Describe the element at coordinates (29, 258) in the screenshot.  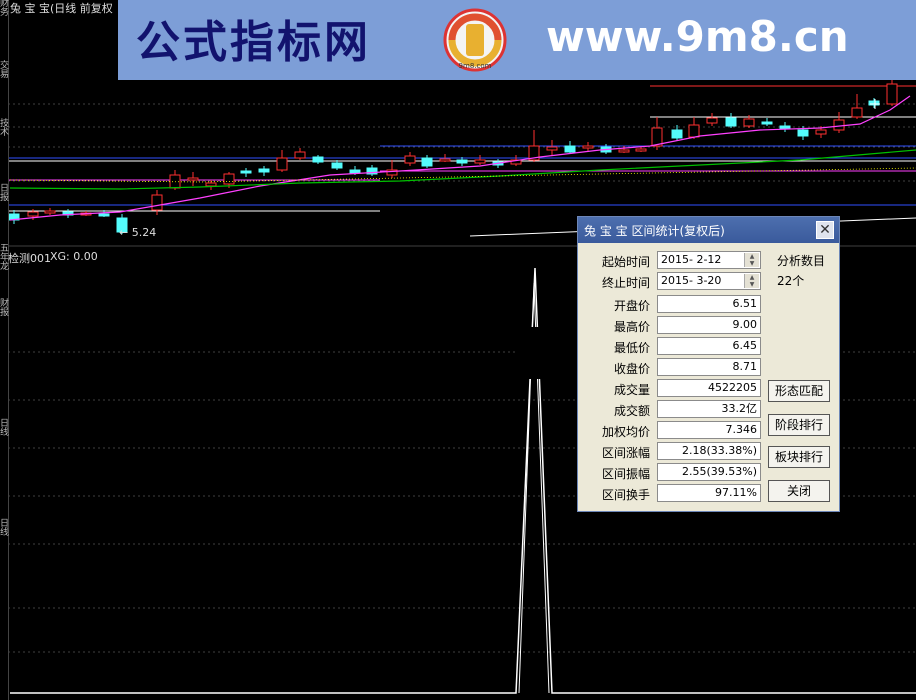
I see `indicator-name: 检测001` at that location.